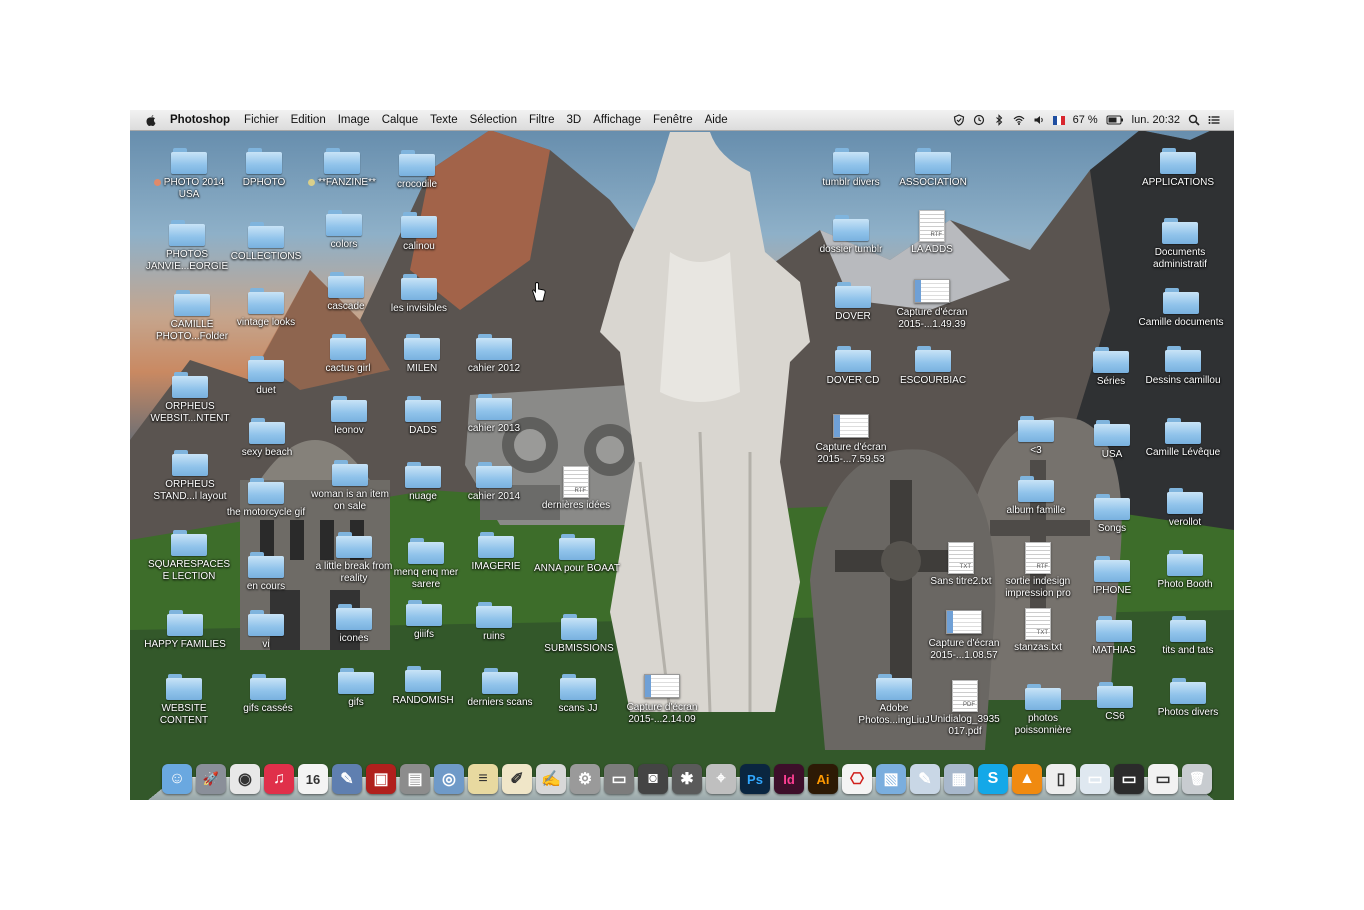 The width and height of the screenshot is (1364, 910). I want to click on dock-screenshot-icon: ⌖, so click(721, 779).